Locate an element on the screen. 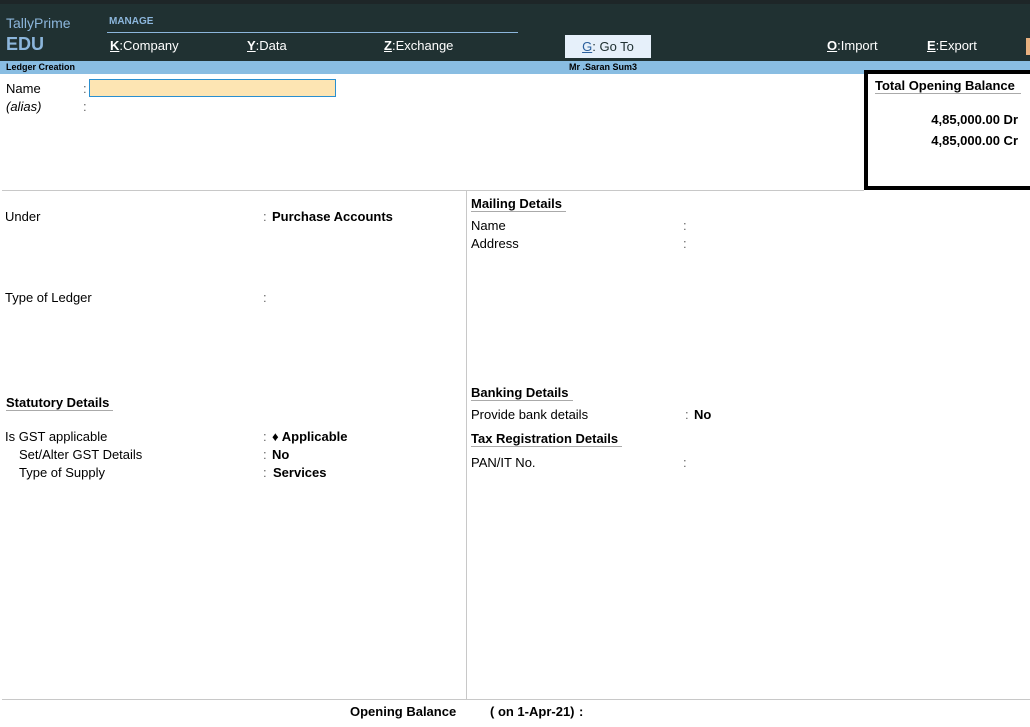  menu-import: O:Import is located at coordinates (852, 45).